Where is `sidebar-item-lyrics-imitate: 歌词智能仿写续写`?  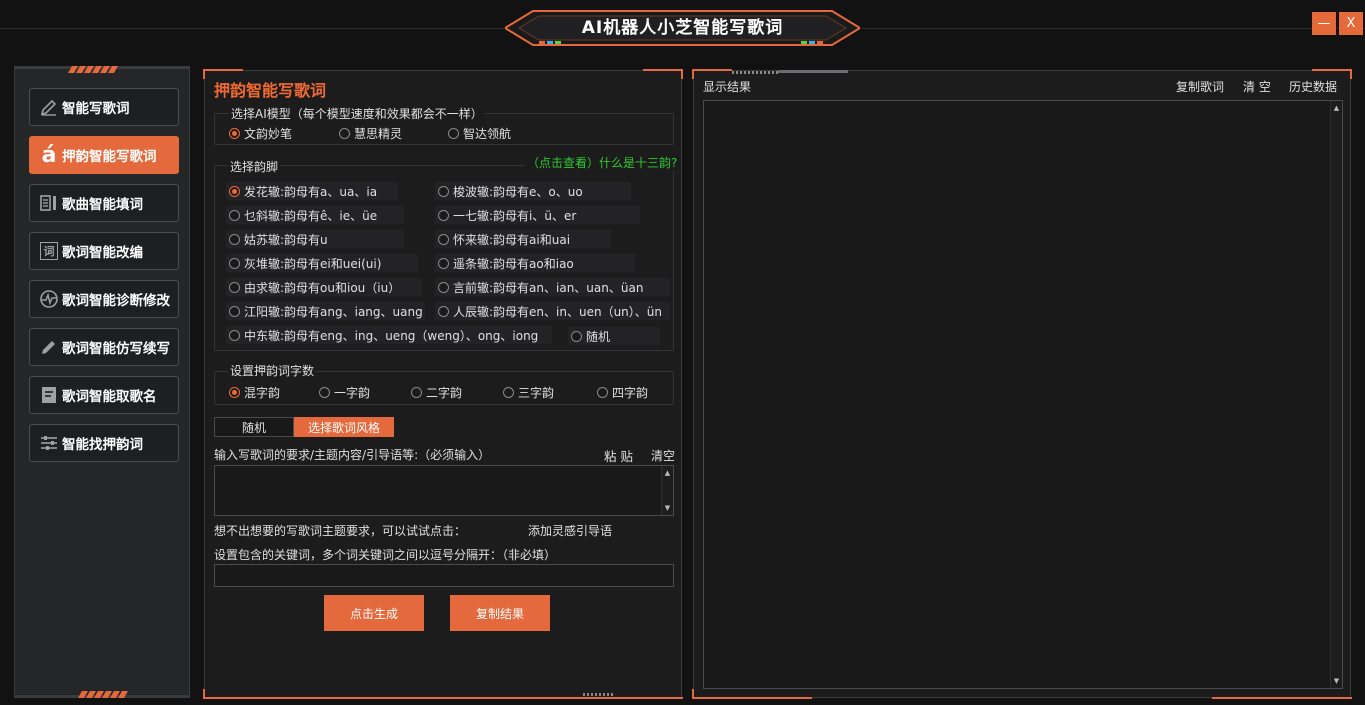
sidebar-item-lyrics-imitate: 歌词智能仿写续写 is located at coordinates (104, 347).